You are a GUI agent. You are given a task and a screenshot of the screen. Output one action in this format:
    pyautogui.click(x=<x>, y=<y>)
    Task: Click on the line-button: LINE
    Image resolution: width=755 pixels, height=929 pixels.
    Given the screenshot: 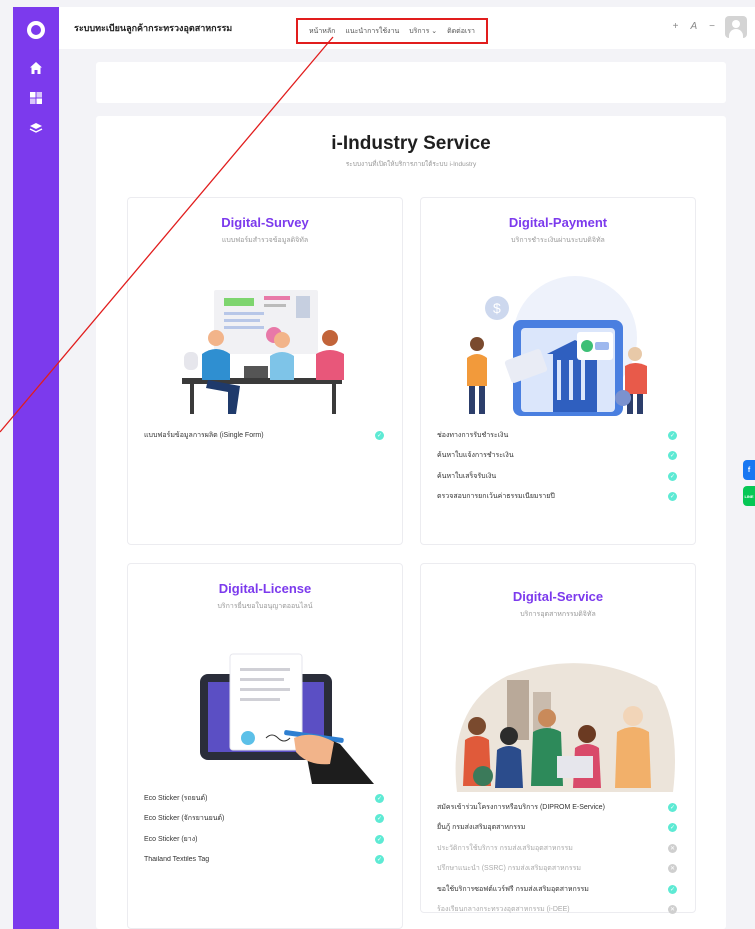 What is the action you would take?
    pyautogui.click(x=749, y=496)
    